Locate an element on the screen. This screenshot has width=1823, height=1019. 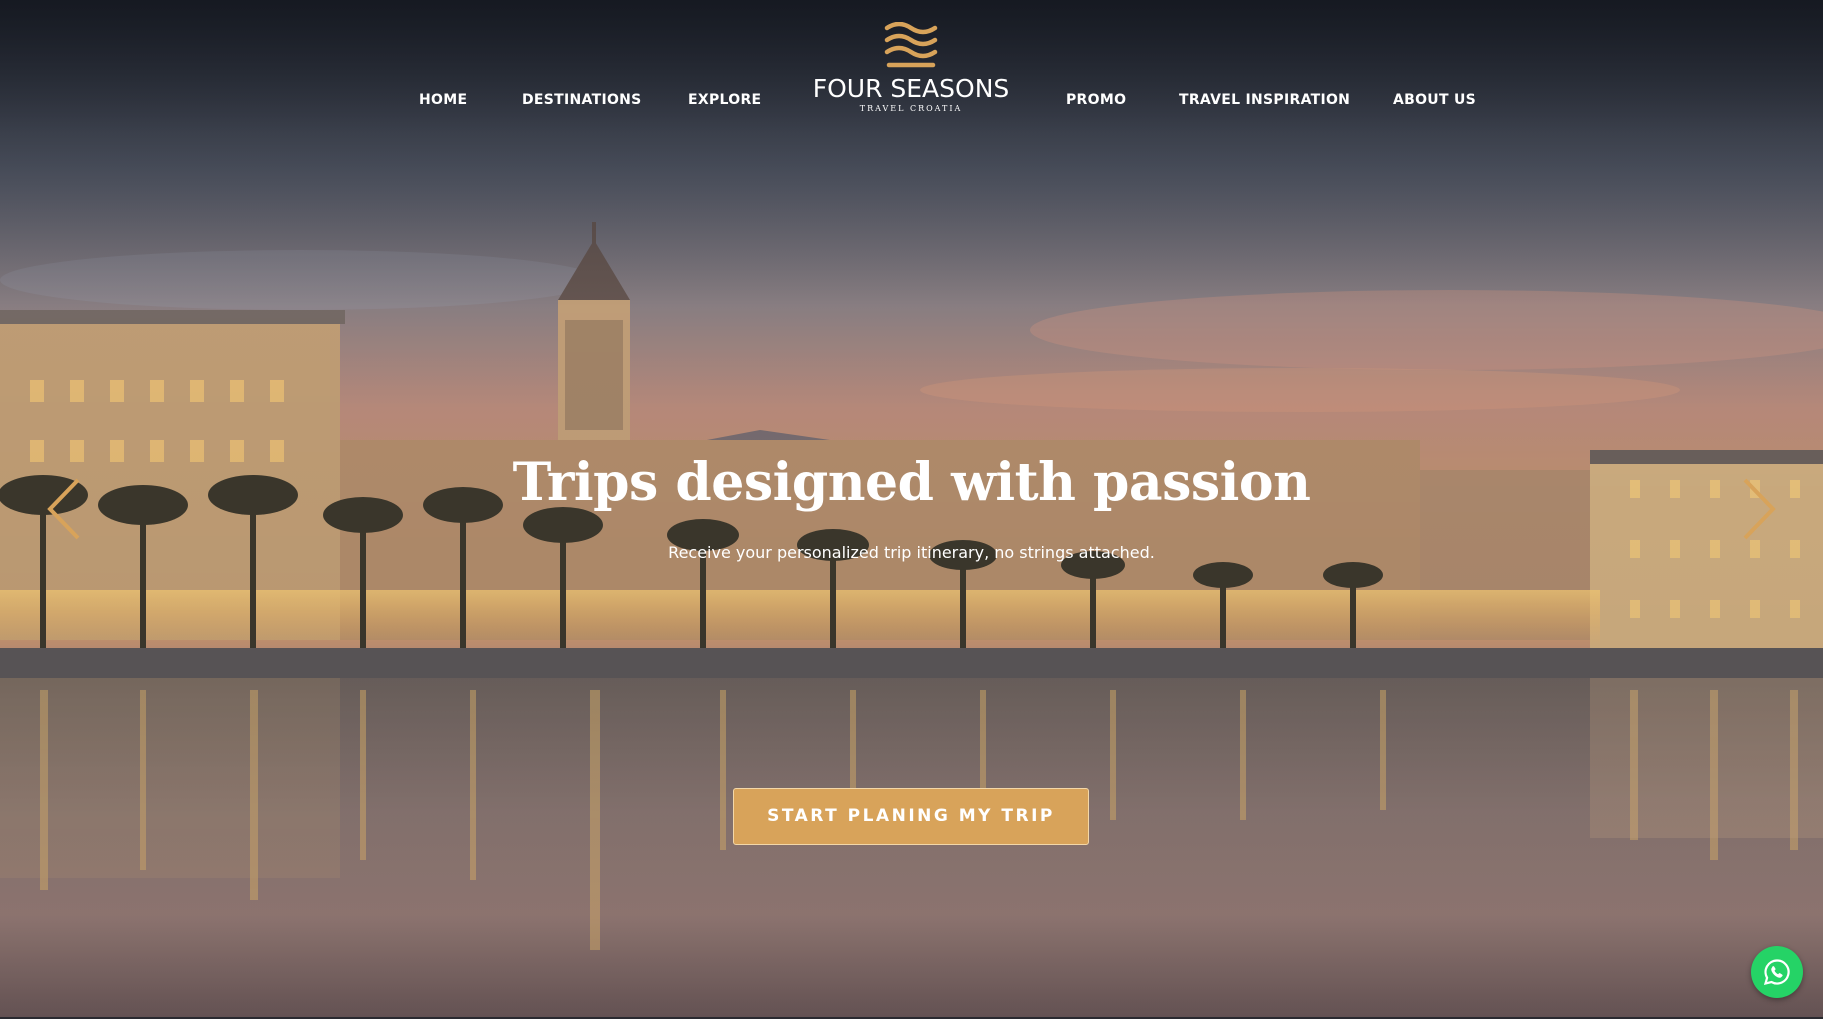
slider-next-button is located at coordinates (1759, 509).